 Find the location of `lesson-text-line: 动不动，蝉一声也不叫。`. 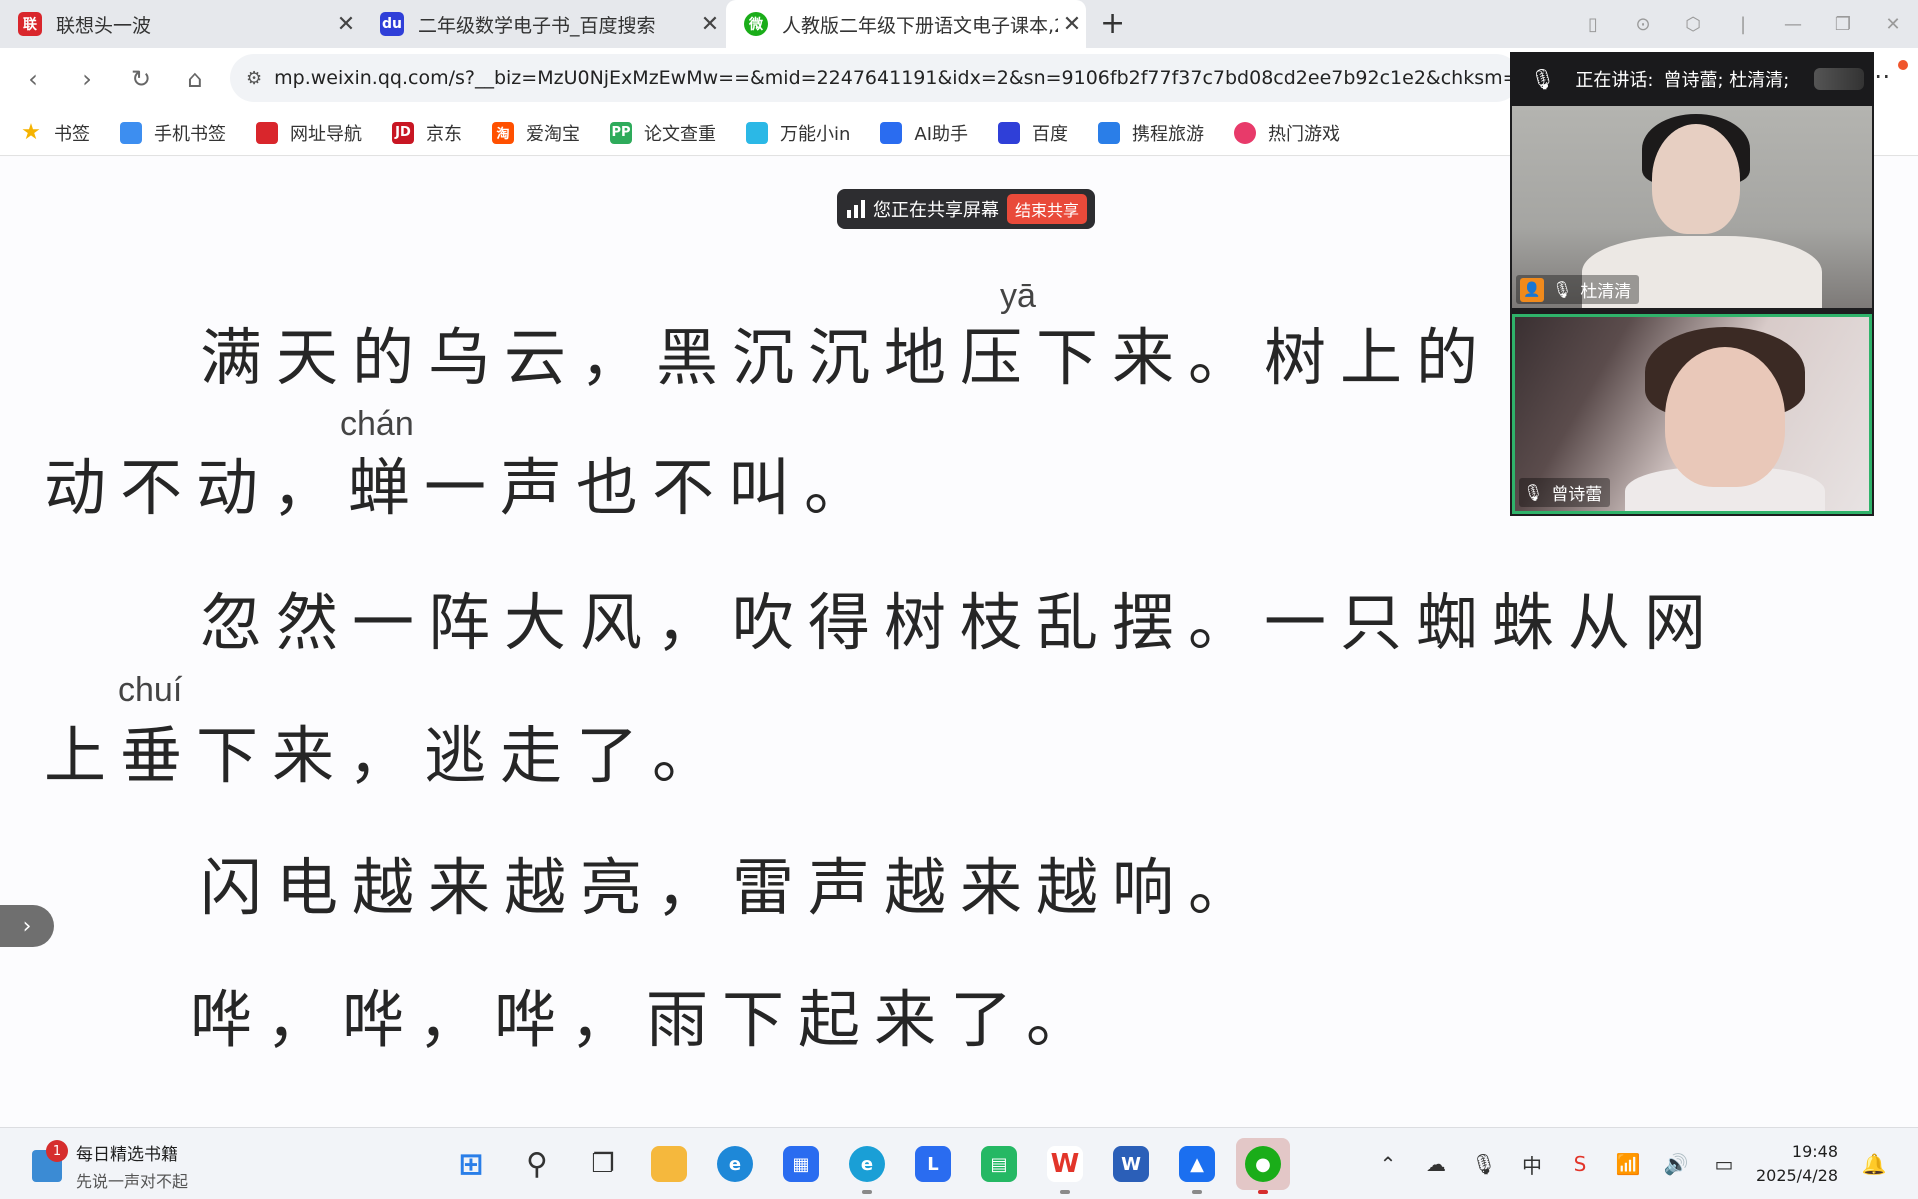

lesson-text-line: 动不动，蝉一声也不叫。 is located at coordinates (462, 487).